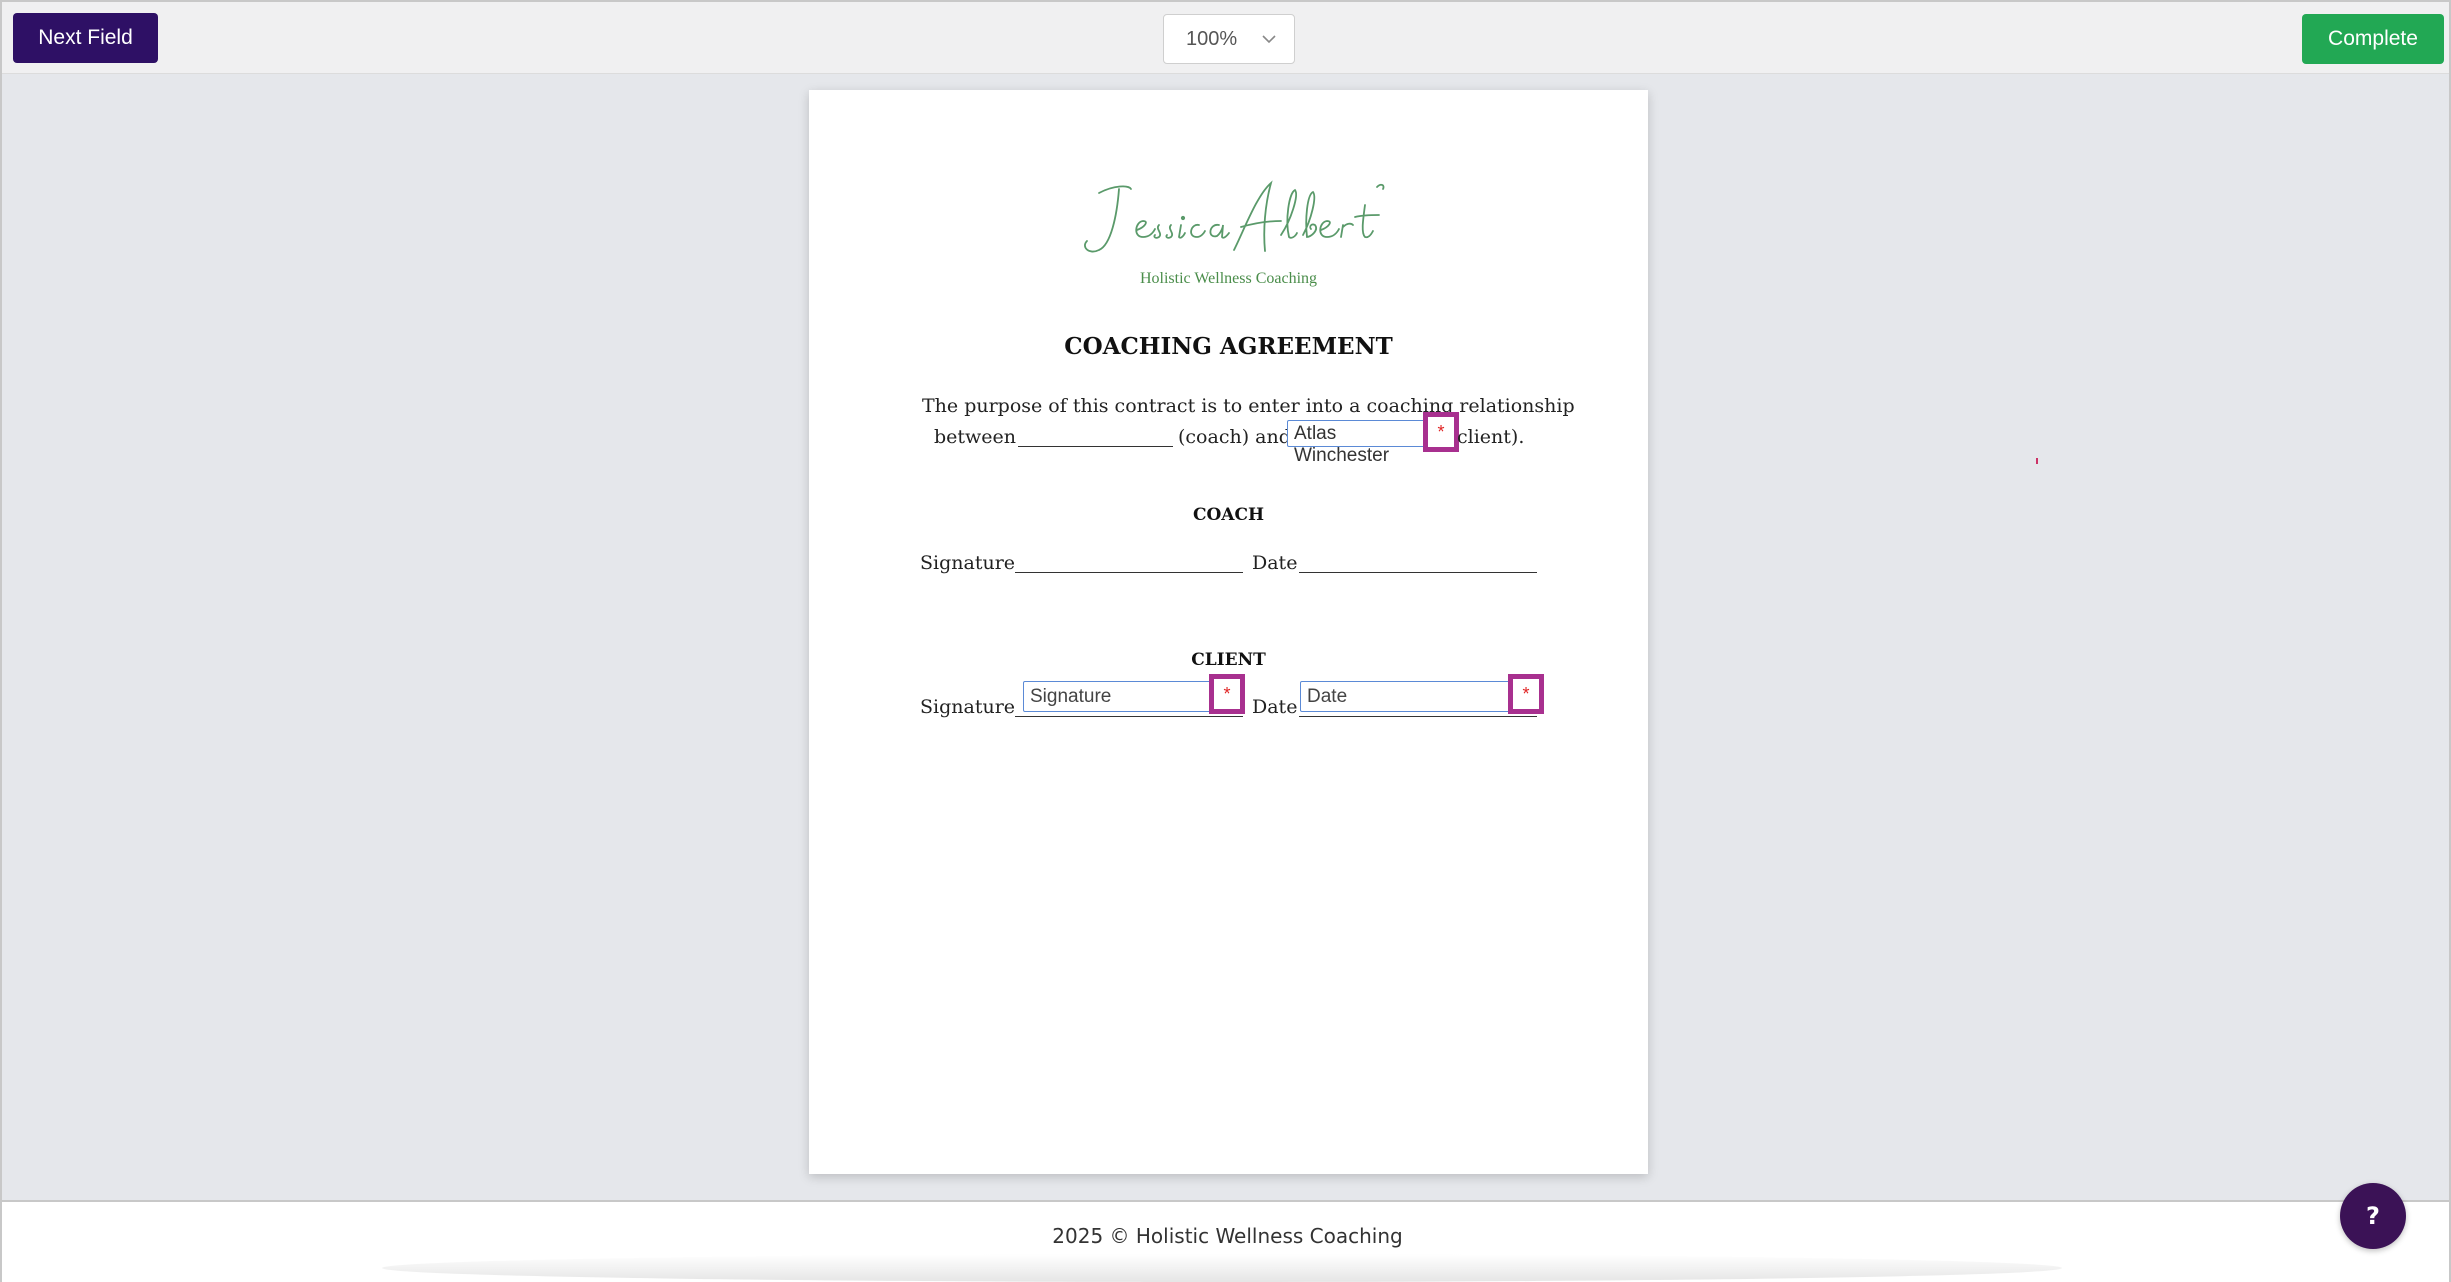  I want to click on client-name-value: Atlas Winchester, so click(1342, 444).